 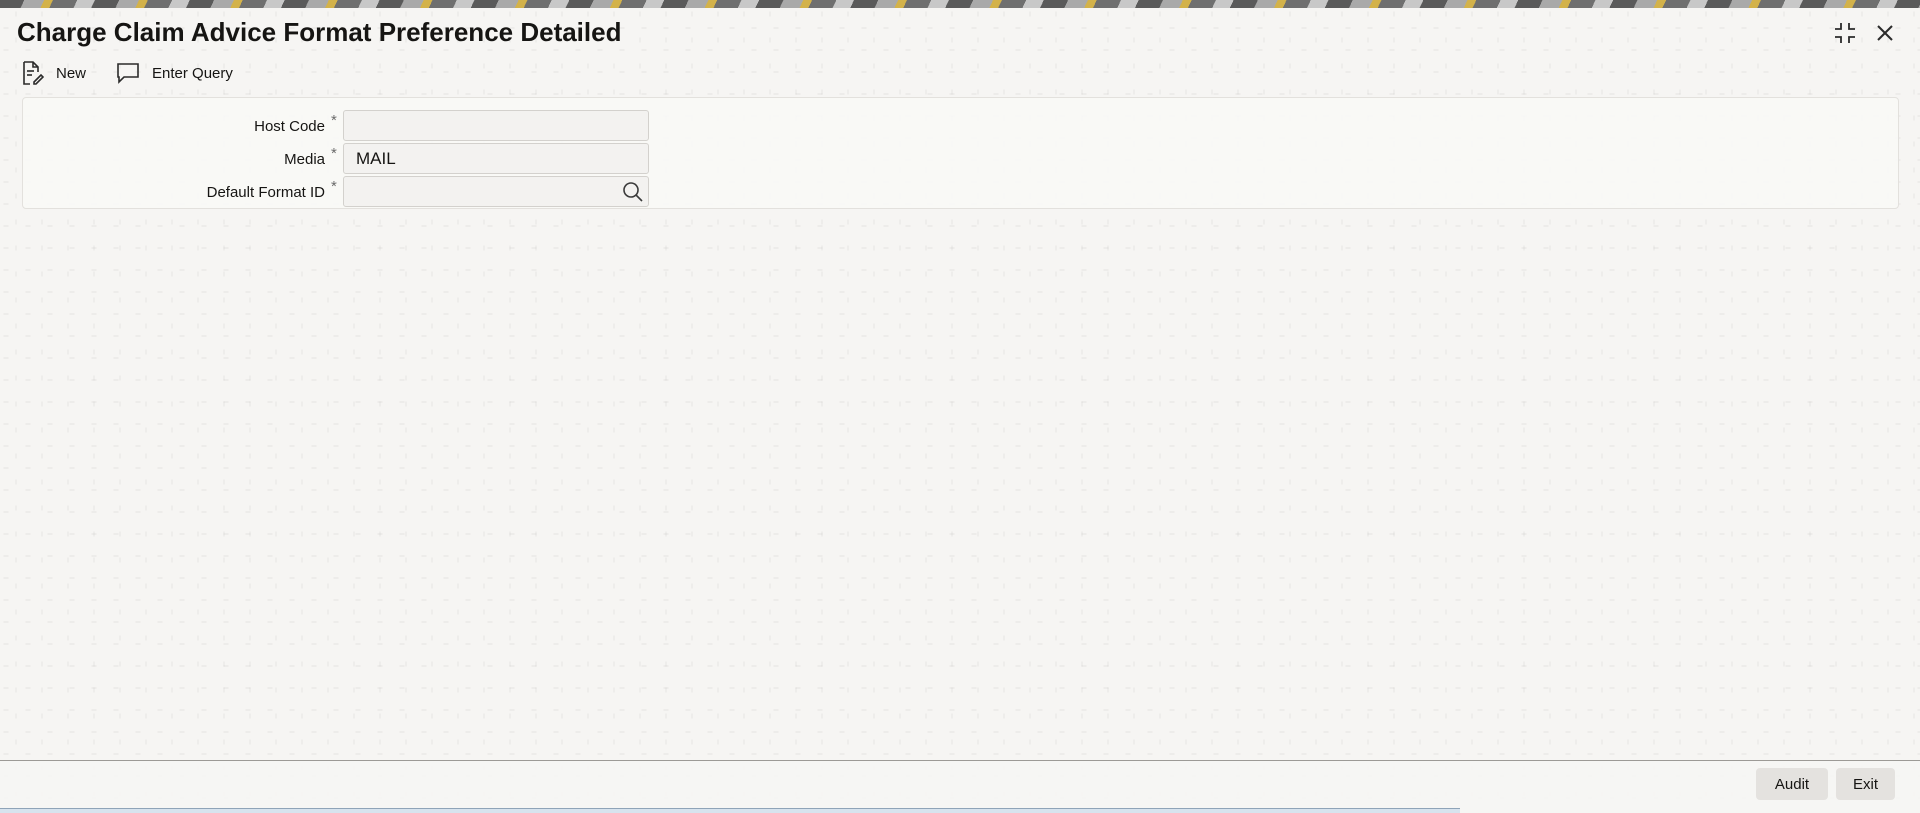 I want to click on host-code-input, so click(x=496, y=125).